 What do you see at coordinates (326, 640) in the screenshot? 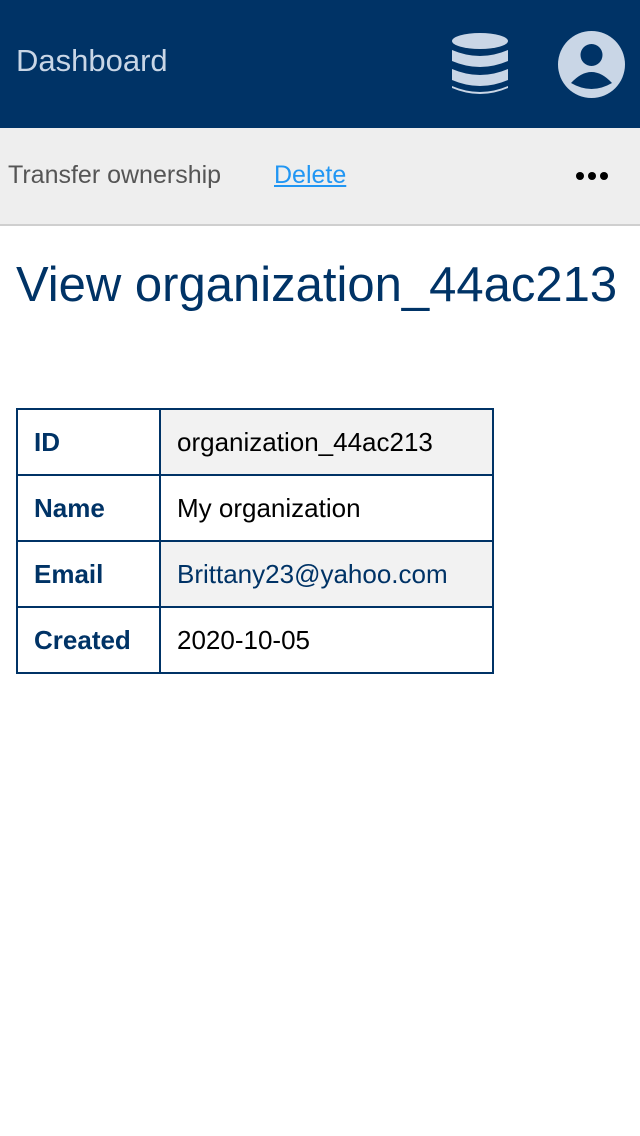
I see `created-date-value: 2020-10-05` at bounding box center [326, 640].